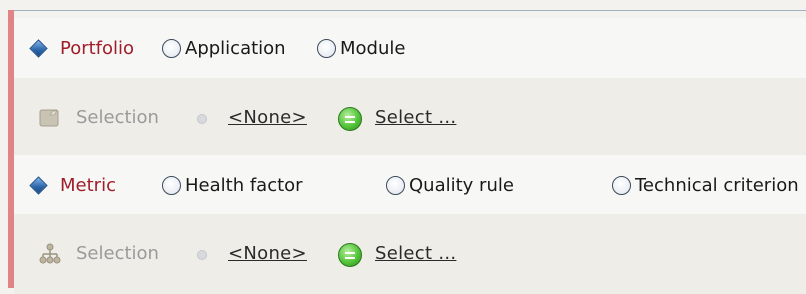  I want to click on metric-diamond-icon, so click(38, 185).